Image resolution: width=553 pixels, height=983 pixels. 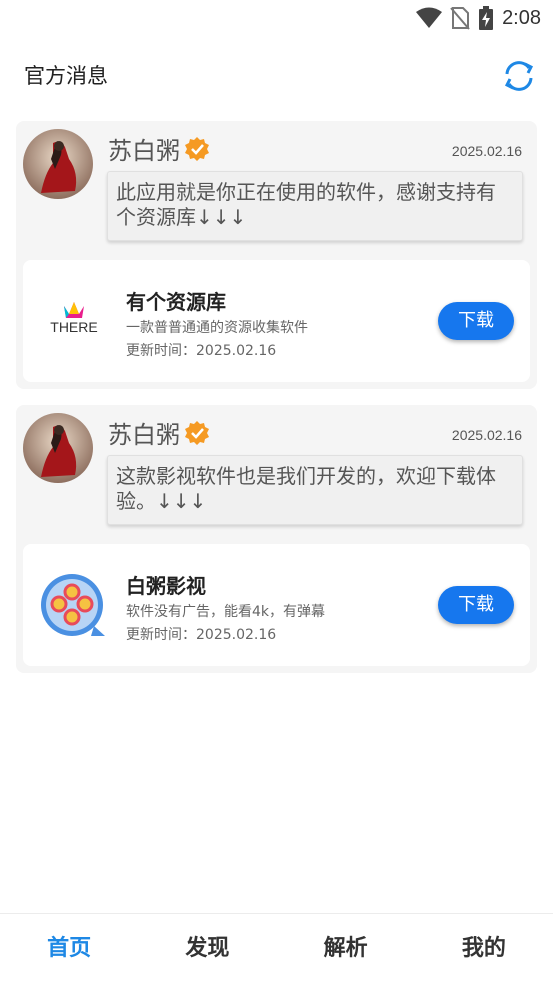 What do you see at coordinates (66, 76) in the screenshot?
I see `page-title: 官方消息` at bounding box center [66, 76].